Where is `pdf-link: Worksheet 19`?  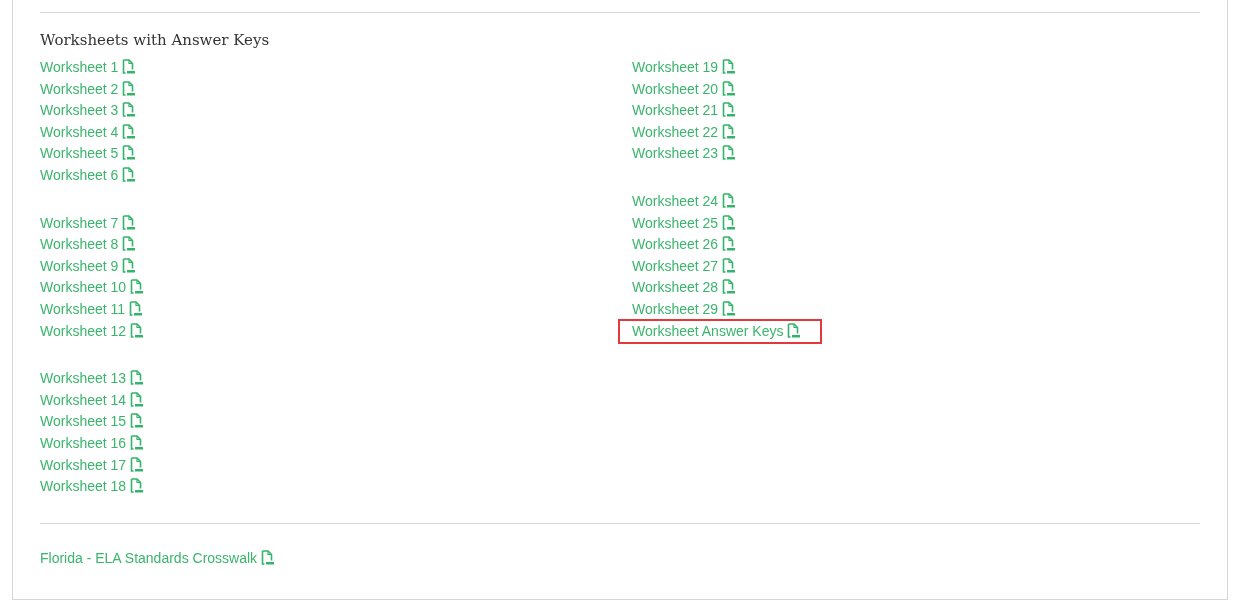 pdf-link: Worksheet 19 is located at coordinates (684, 67).